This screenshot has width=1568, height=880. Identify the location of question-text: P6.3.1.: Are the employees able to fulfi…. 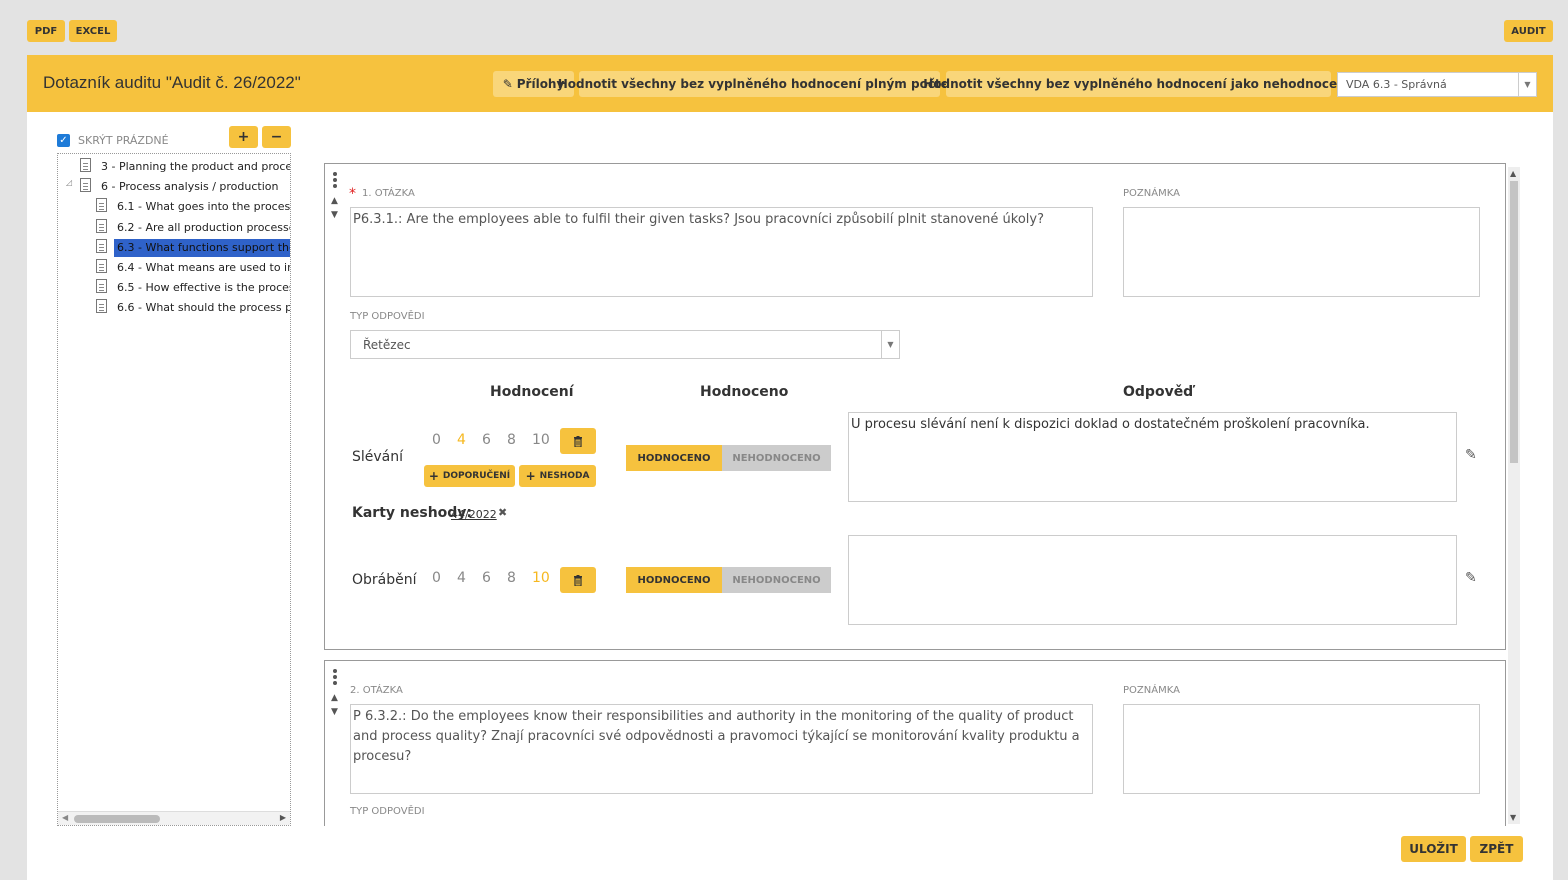
(721, 252).